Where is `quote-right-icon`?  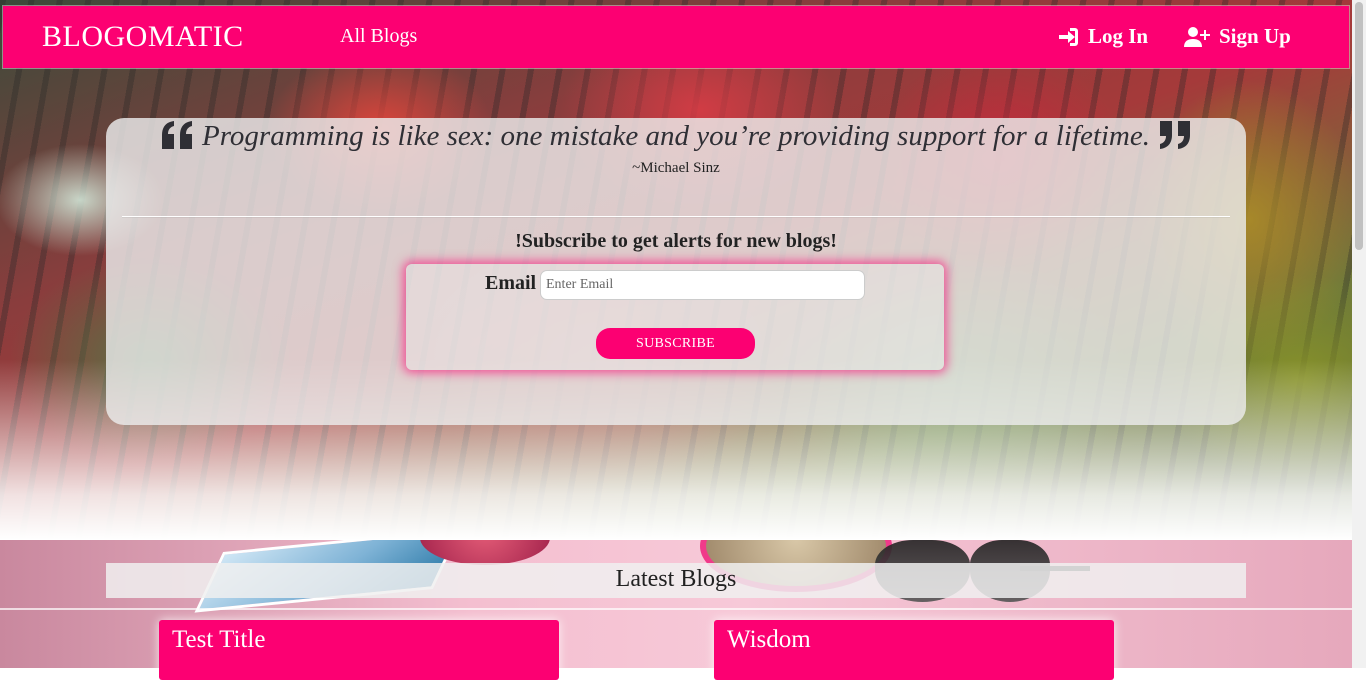
quote-right-icon is located at coordinates (1174, 137).